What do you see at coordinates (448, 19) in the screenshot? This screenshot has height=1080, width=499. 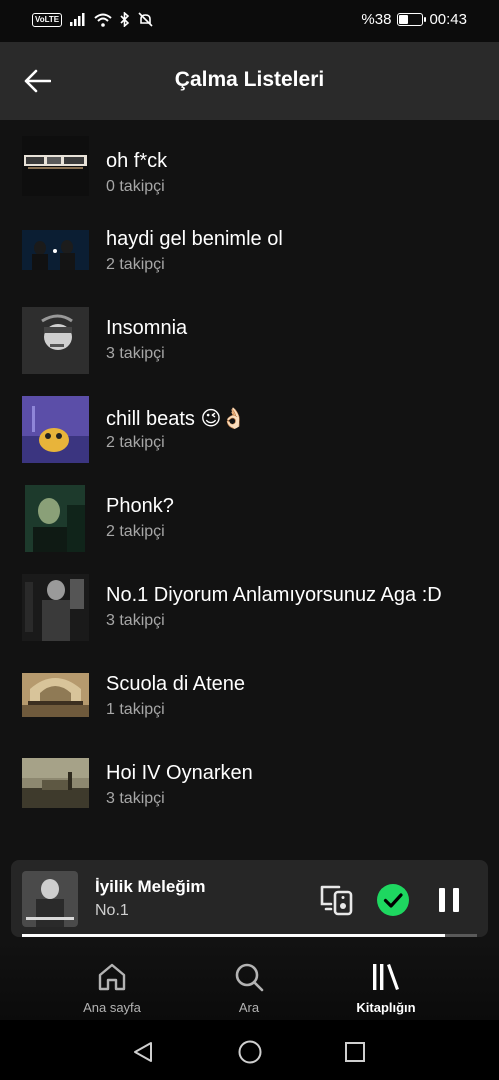 I see `clock: 00:43` at bounding box center [448, 19].